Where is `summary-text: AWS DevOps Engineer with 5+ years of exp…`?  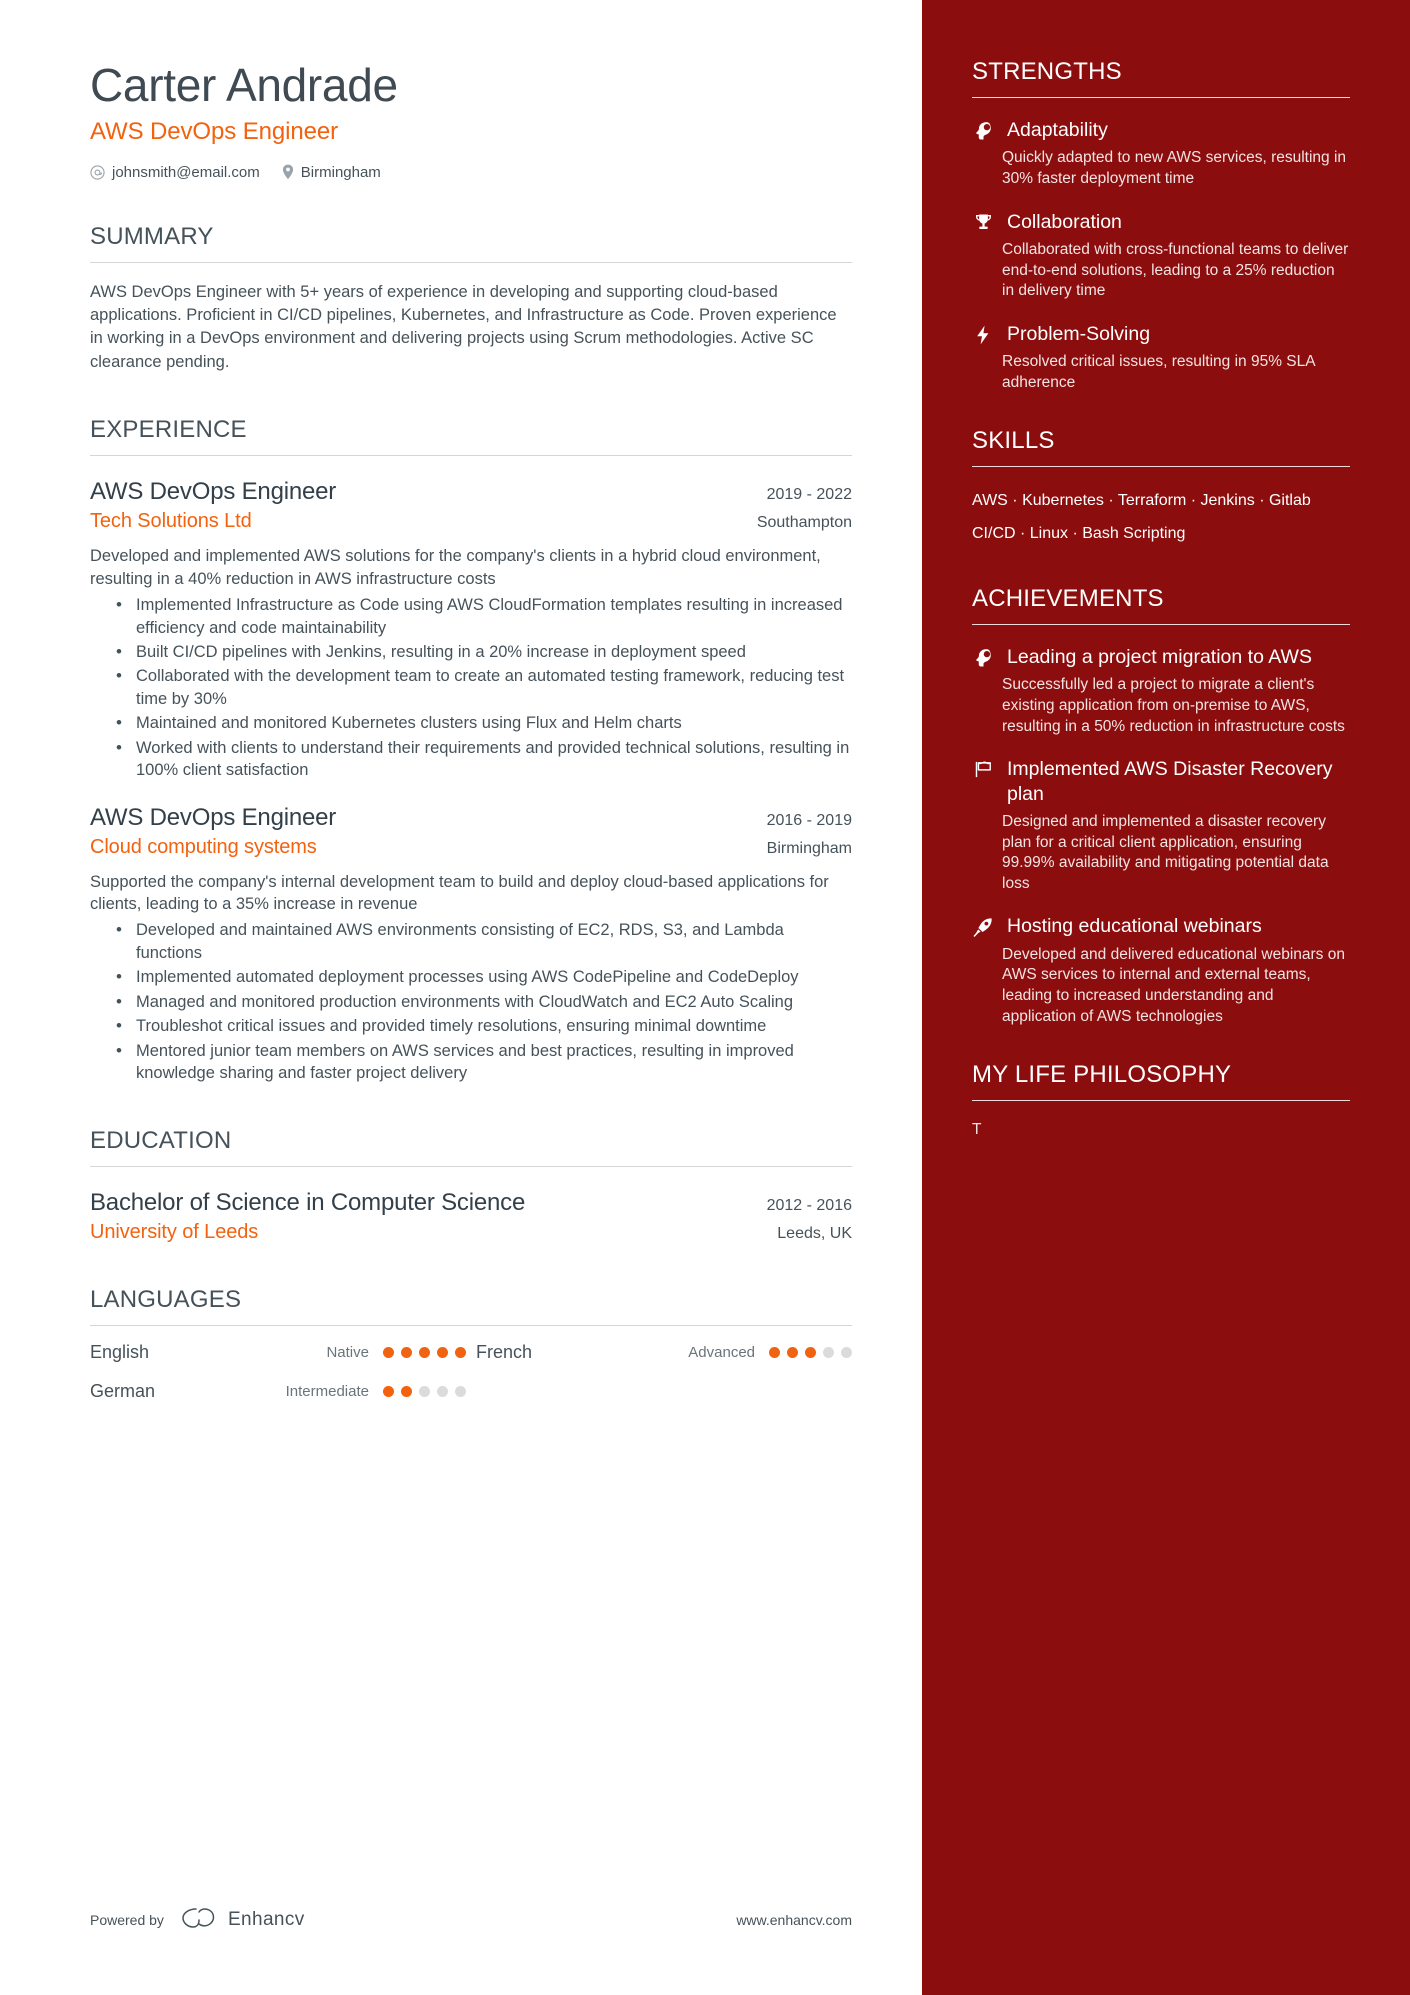 summary-text: AWS DevOps Engineer with 5+ years of exp… is located at coordinates (463, 326).